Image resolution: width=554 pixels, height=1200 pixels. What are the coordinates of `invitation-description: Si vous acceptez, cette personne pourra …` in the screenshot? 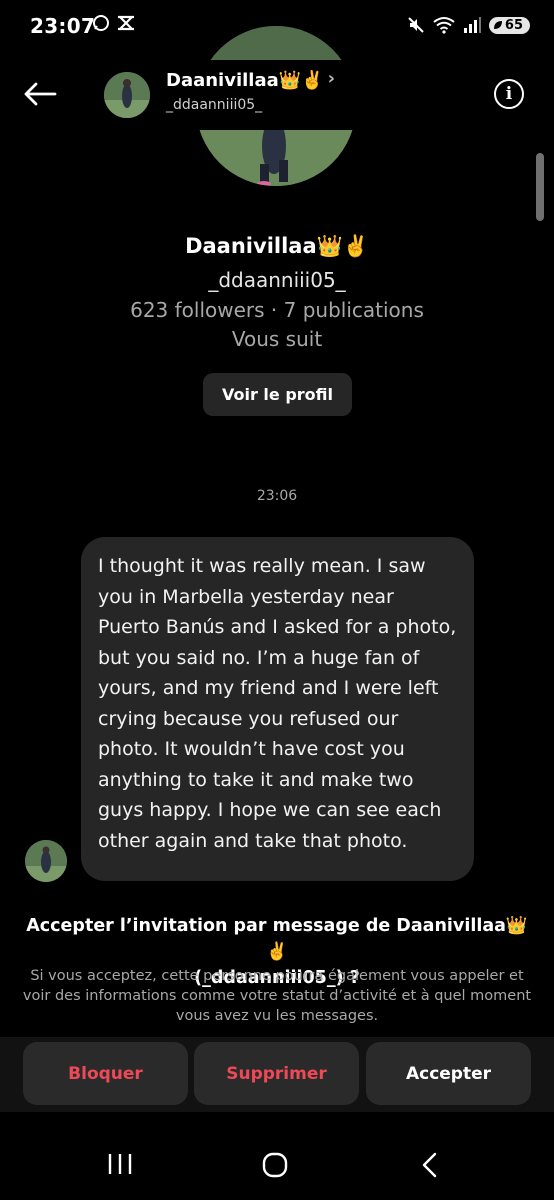 It's located at (277, 996).